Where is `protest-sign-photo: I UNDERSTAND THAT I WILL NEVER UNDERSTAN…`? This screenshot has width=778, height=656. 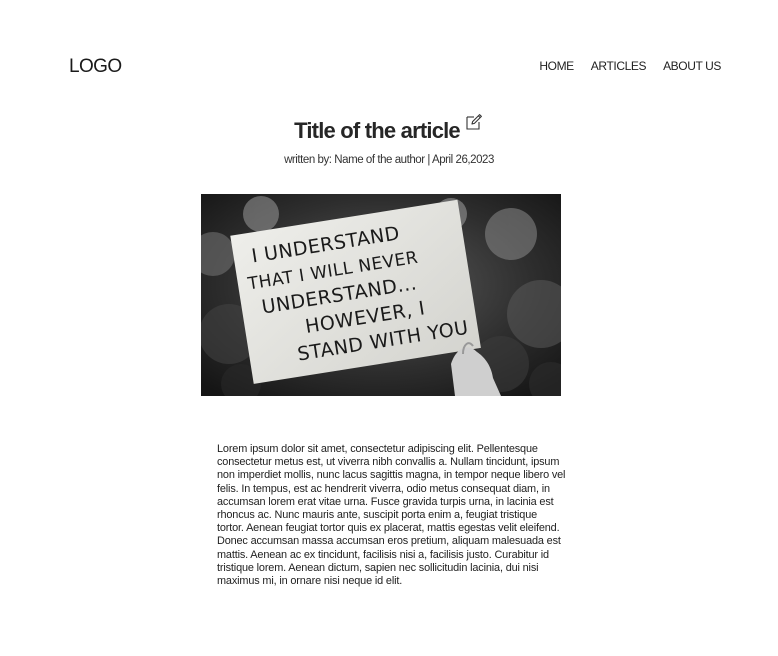
protest-sign-photo: I UNDERSTAND THAT I WILL NEVER UNDERSTAN… is located at coordinates (381, 295).